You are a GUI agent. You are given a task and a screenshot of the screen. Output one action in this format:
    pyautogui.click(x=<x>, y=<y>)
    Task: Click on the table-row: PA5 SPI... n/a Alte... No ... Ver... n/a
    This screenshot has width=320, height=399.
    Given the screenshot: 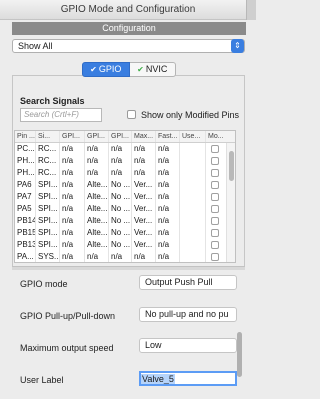 What is the action you would take?
    pyautogui.click(x=125, y=209)
    